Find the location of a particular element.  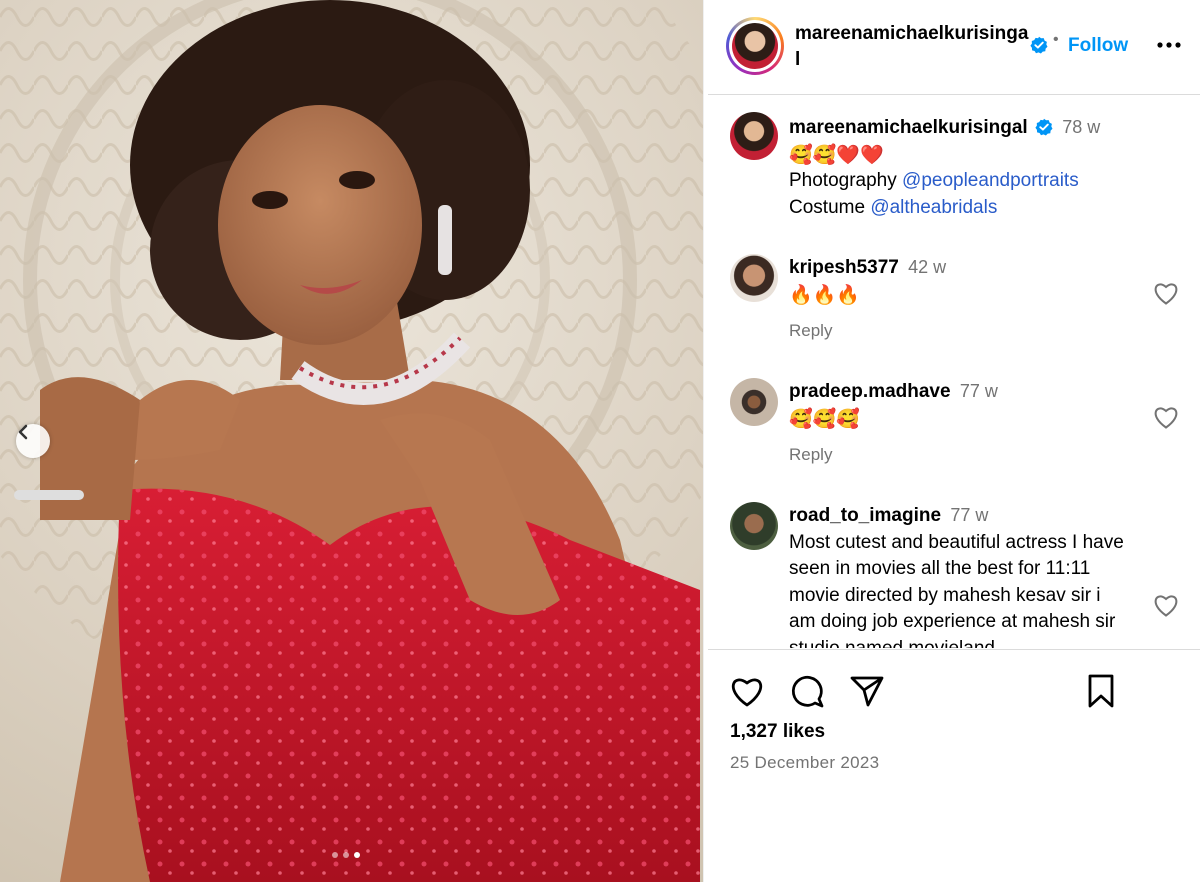

carousel-prev-button is located at coordinates (33, 441).